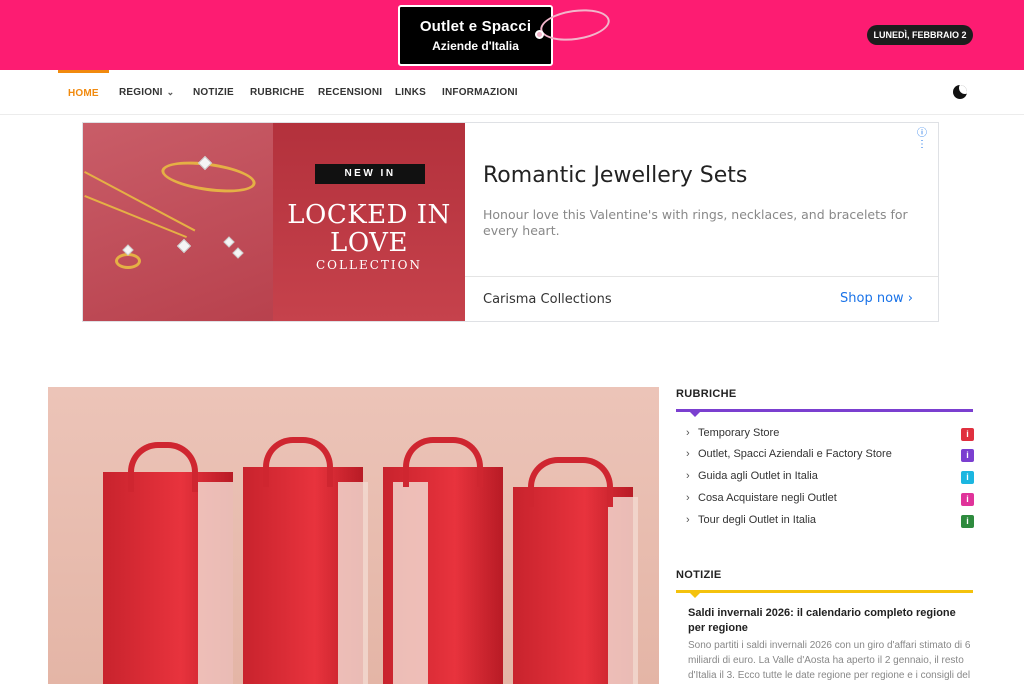 Image resolution: width=1024 pixels, height=684 pixels. I want to click on nav-item-informazioni: INFORMAZIONI, so click(480, 92).